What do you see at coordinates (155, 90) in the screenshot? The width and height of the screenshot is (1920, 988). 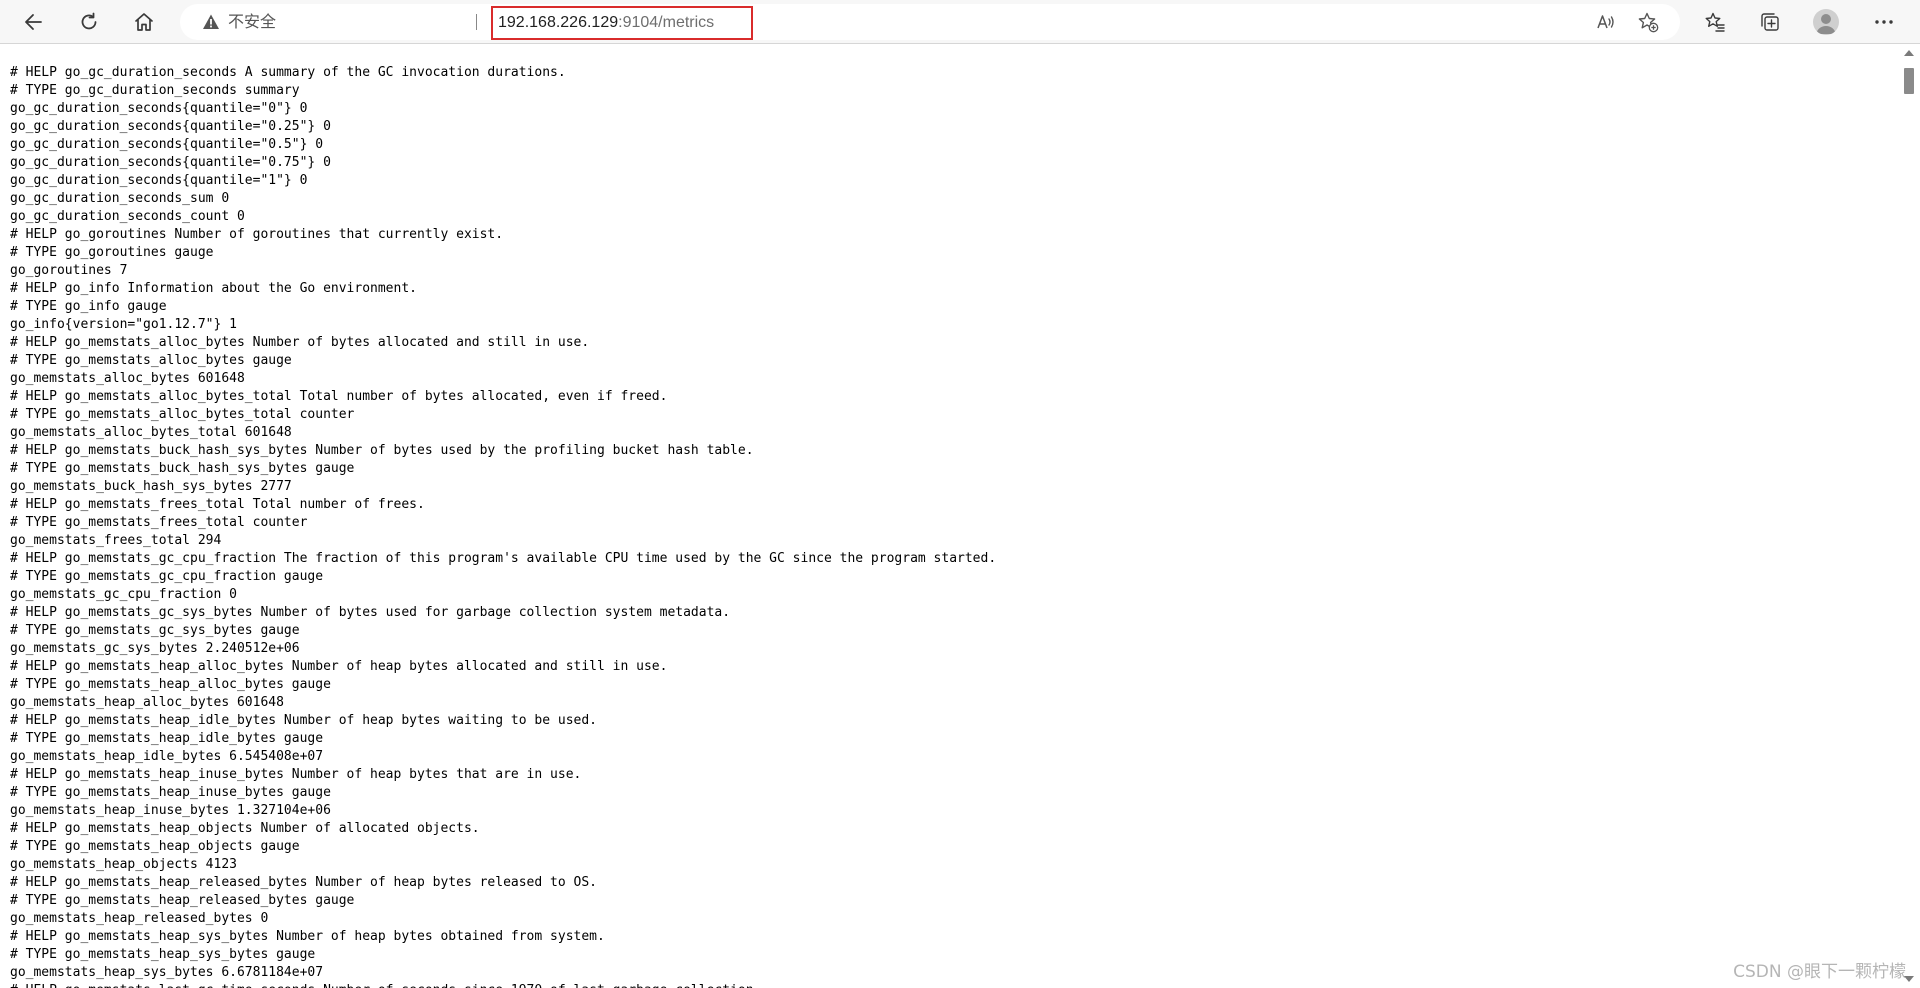 I see `metric-comment-line: # TYPE go_gc_duration_seconds summary` at bounding box center [155, 90].